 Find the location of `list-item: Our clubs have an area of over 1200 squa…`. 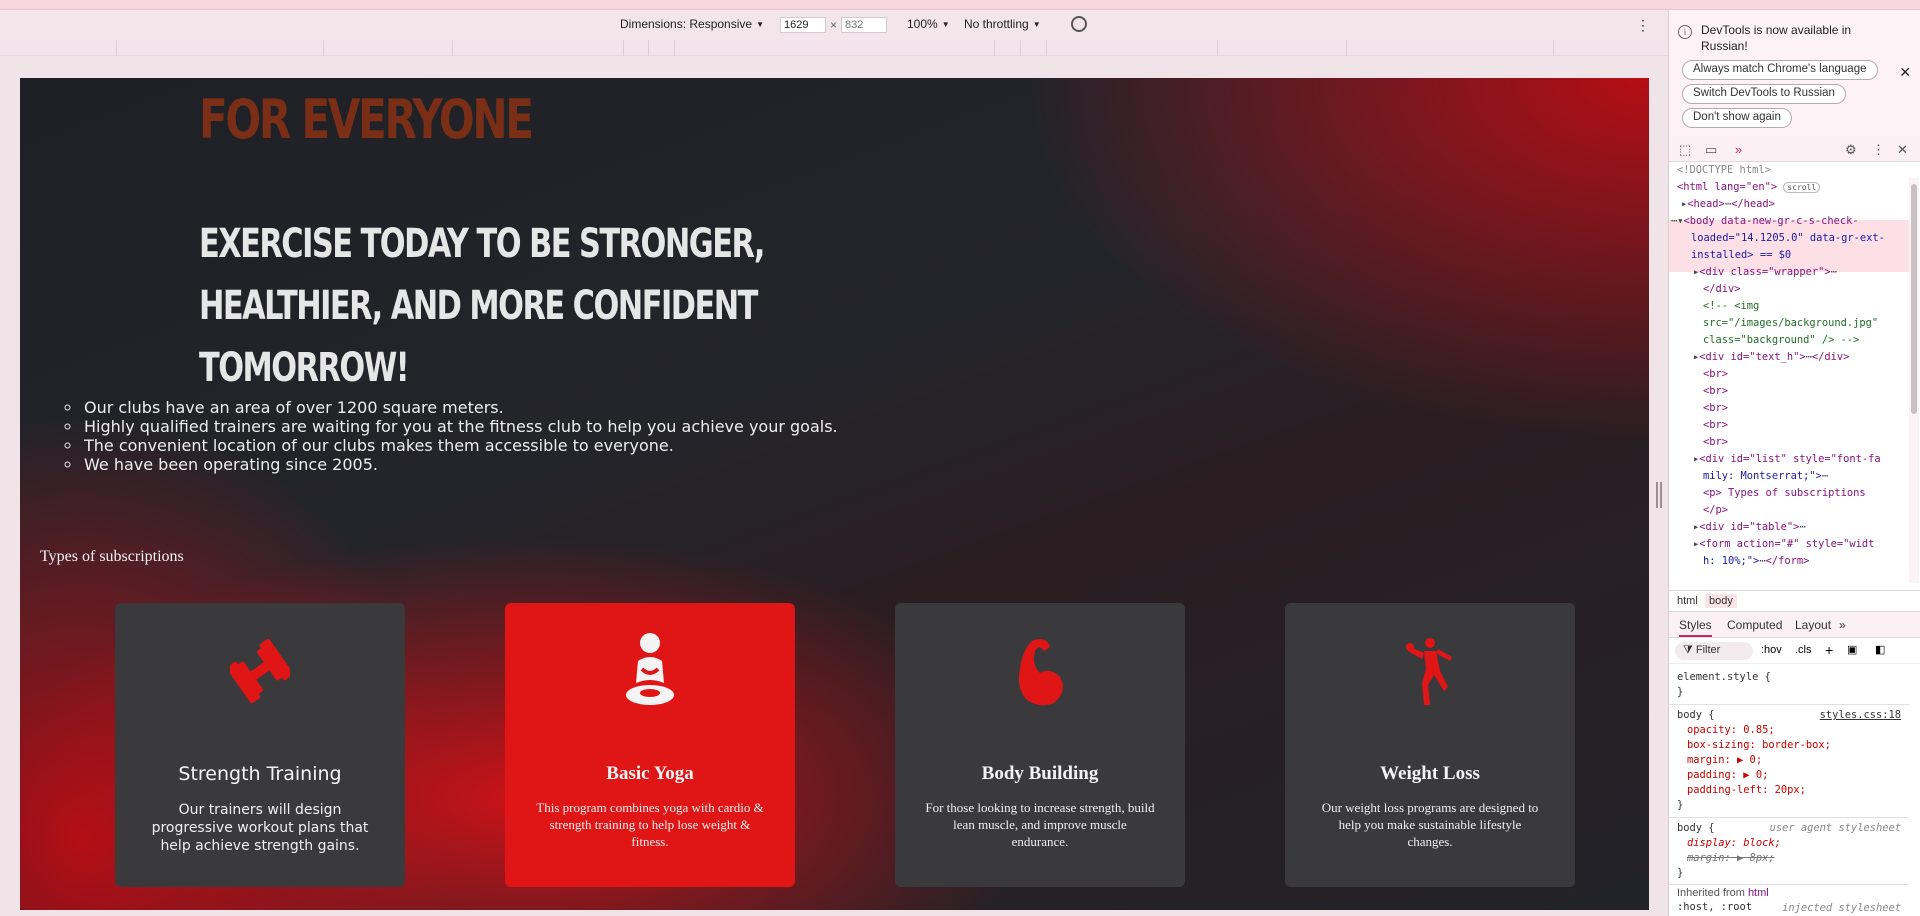

list-item: Our clubs have an area of over 1200 squa… is located at coordinates (460, 407).